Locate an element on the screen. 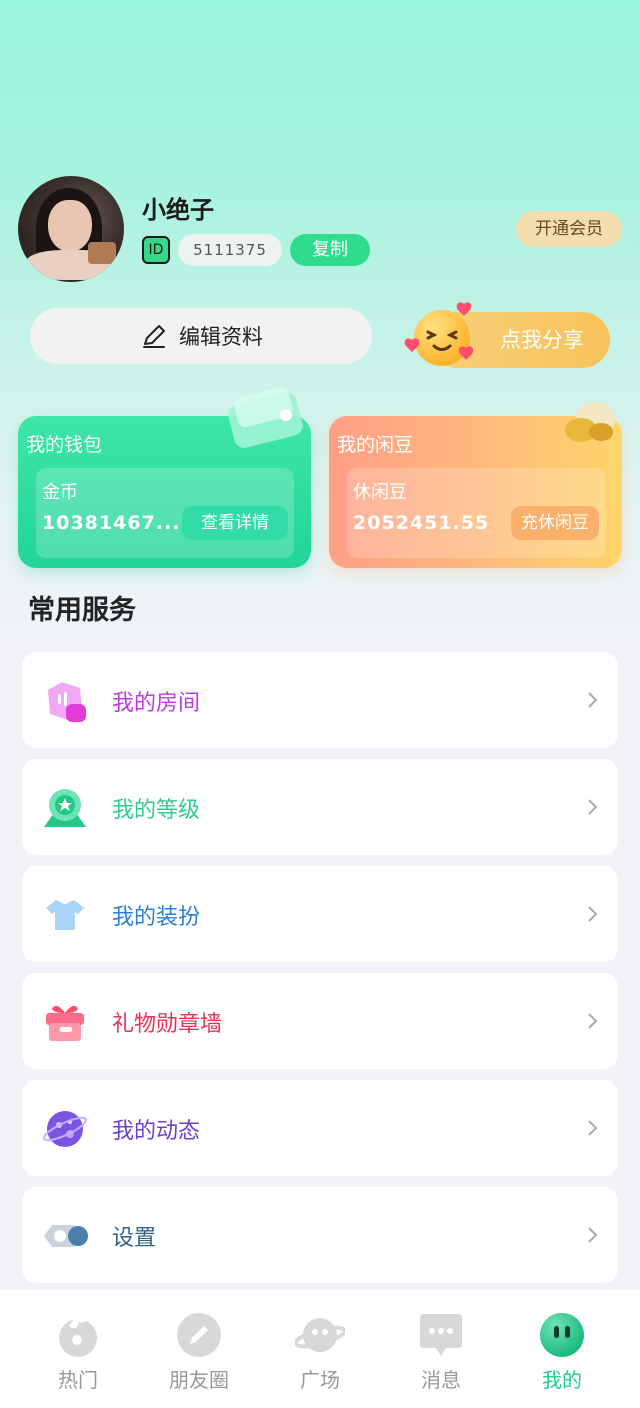  beans-card: 我的闲豆 休闲豆 2052451.55 充休闲豆 is located at coordinates (475, 485).